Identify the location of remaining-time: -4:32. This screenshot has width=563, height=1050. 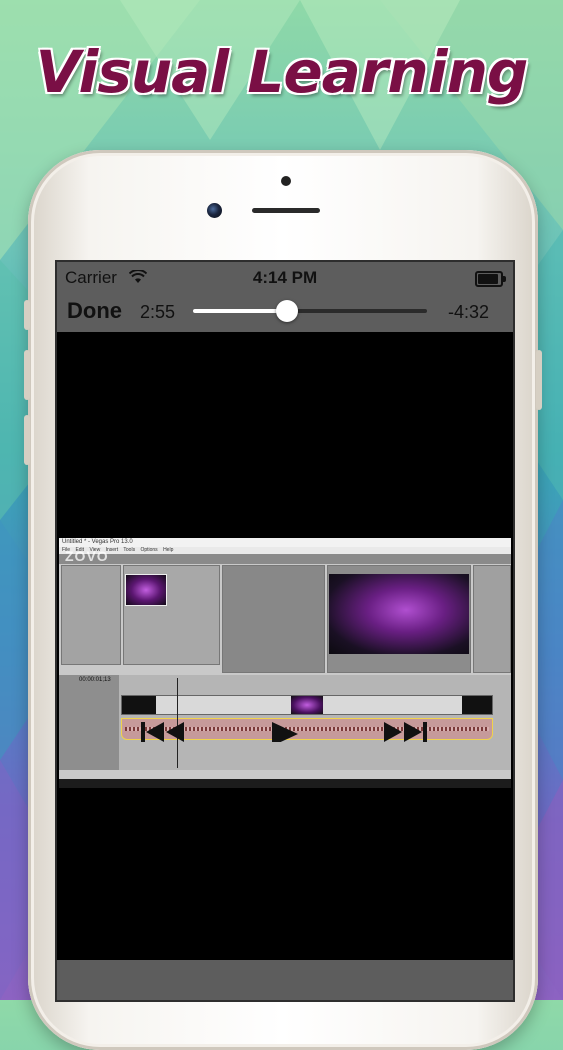
(468, 312).